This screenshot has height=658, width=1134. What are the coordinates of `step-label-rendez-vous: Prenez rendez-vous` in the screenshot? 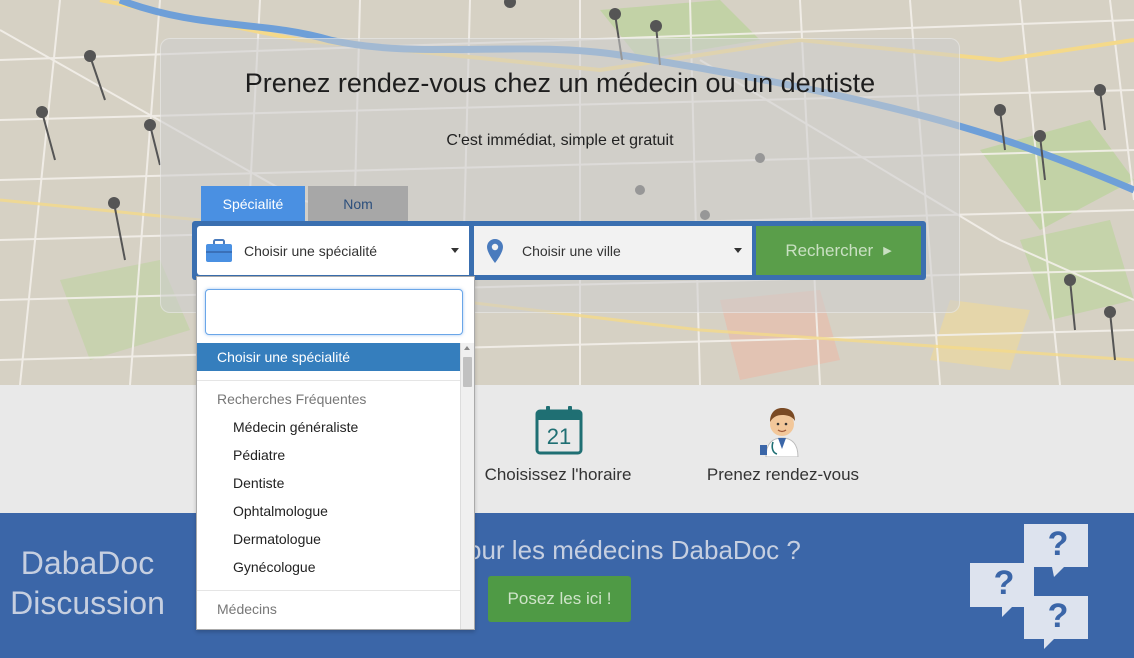 It's located at (783, 474).